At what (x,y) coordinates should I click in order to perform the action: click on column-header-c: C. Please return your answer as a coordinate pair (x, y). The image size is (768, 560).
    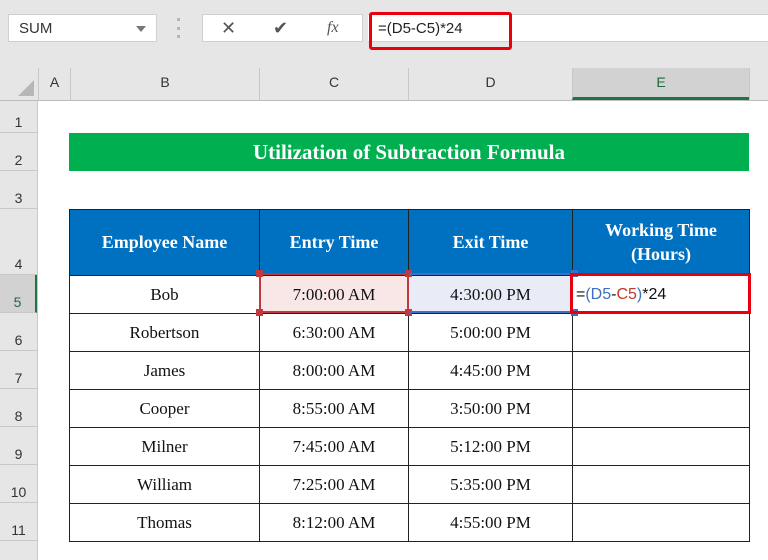
    Looking at the image, I should click on (333, 84).